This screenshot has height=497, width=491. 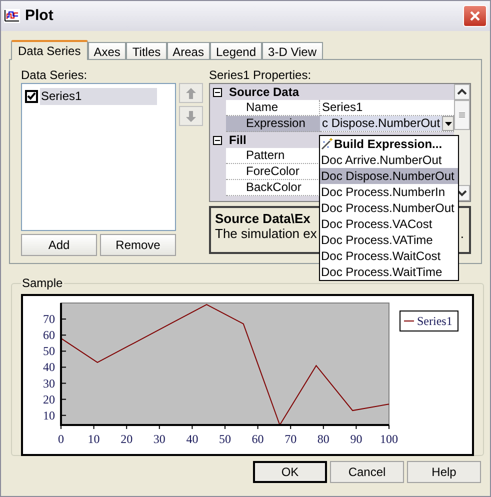 I want to click on y-tick-label: 70, so click(x=49, y=319).